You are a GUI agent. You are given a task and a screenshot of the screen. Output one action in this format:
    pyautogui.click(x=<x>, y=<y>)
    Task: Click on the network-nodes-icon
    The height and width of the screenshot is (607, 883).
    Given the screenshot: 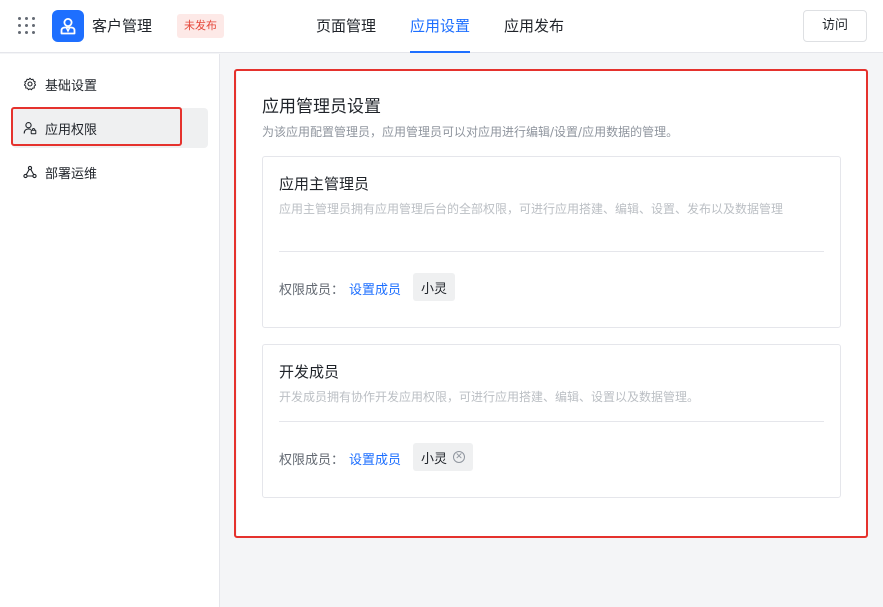 What is the action you would take?
    pyautogui.click(x=30, y=172)
    